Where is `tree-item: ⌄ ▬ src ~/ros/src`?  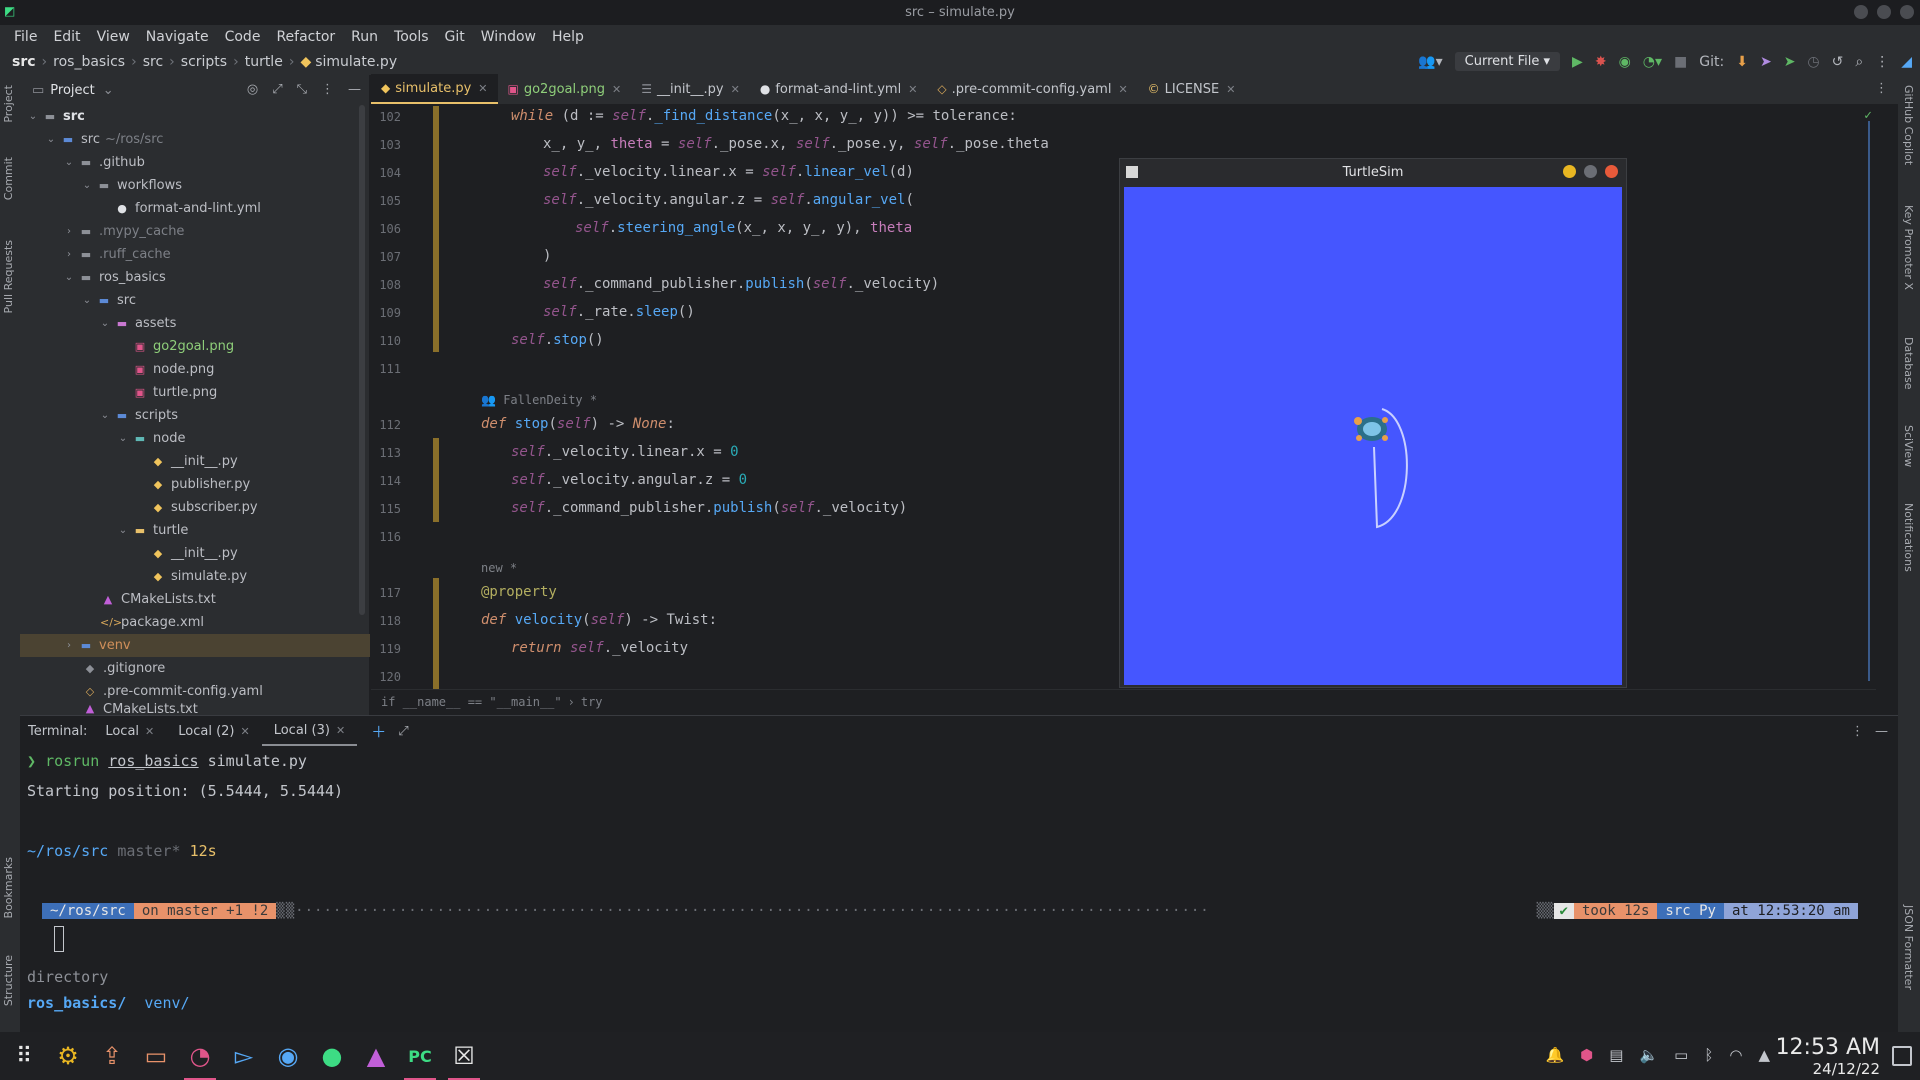
tree-item: ⌄ ▬ src ~/ros/src is located at coordinates (195, 139).